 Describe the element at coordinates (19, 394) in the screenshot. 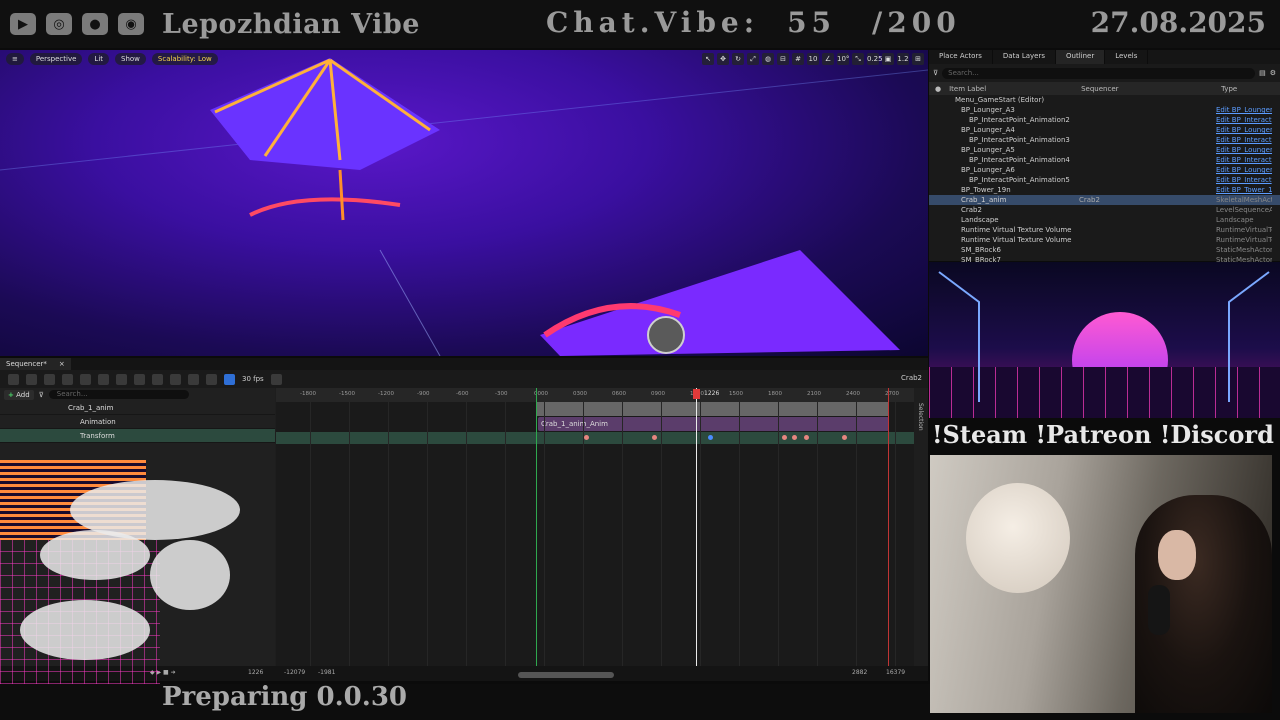

I see `add-track-button: + Add` at that location.